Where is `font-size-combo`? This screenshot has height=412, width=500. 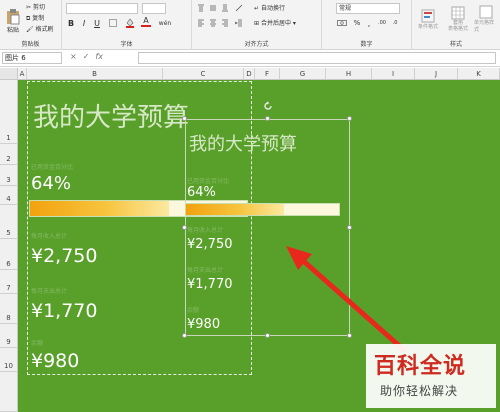 font-size-combo is located at coordinates (154, 8).